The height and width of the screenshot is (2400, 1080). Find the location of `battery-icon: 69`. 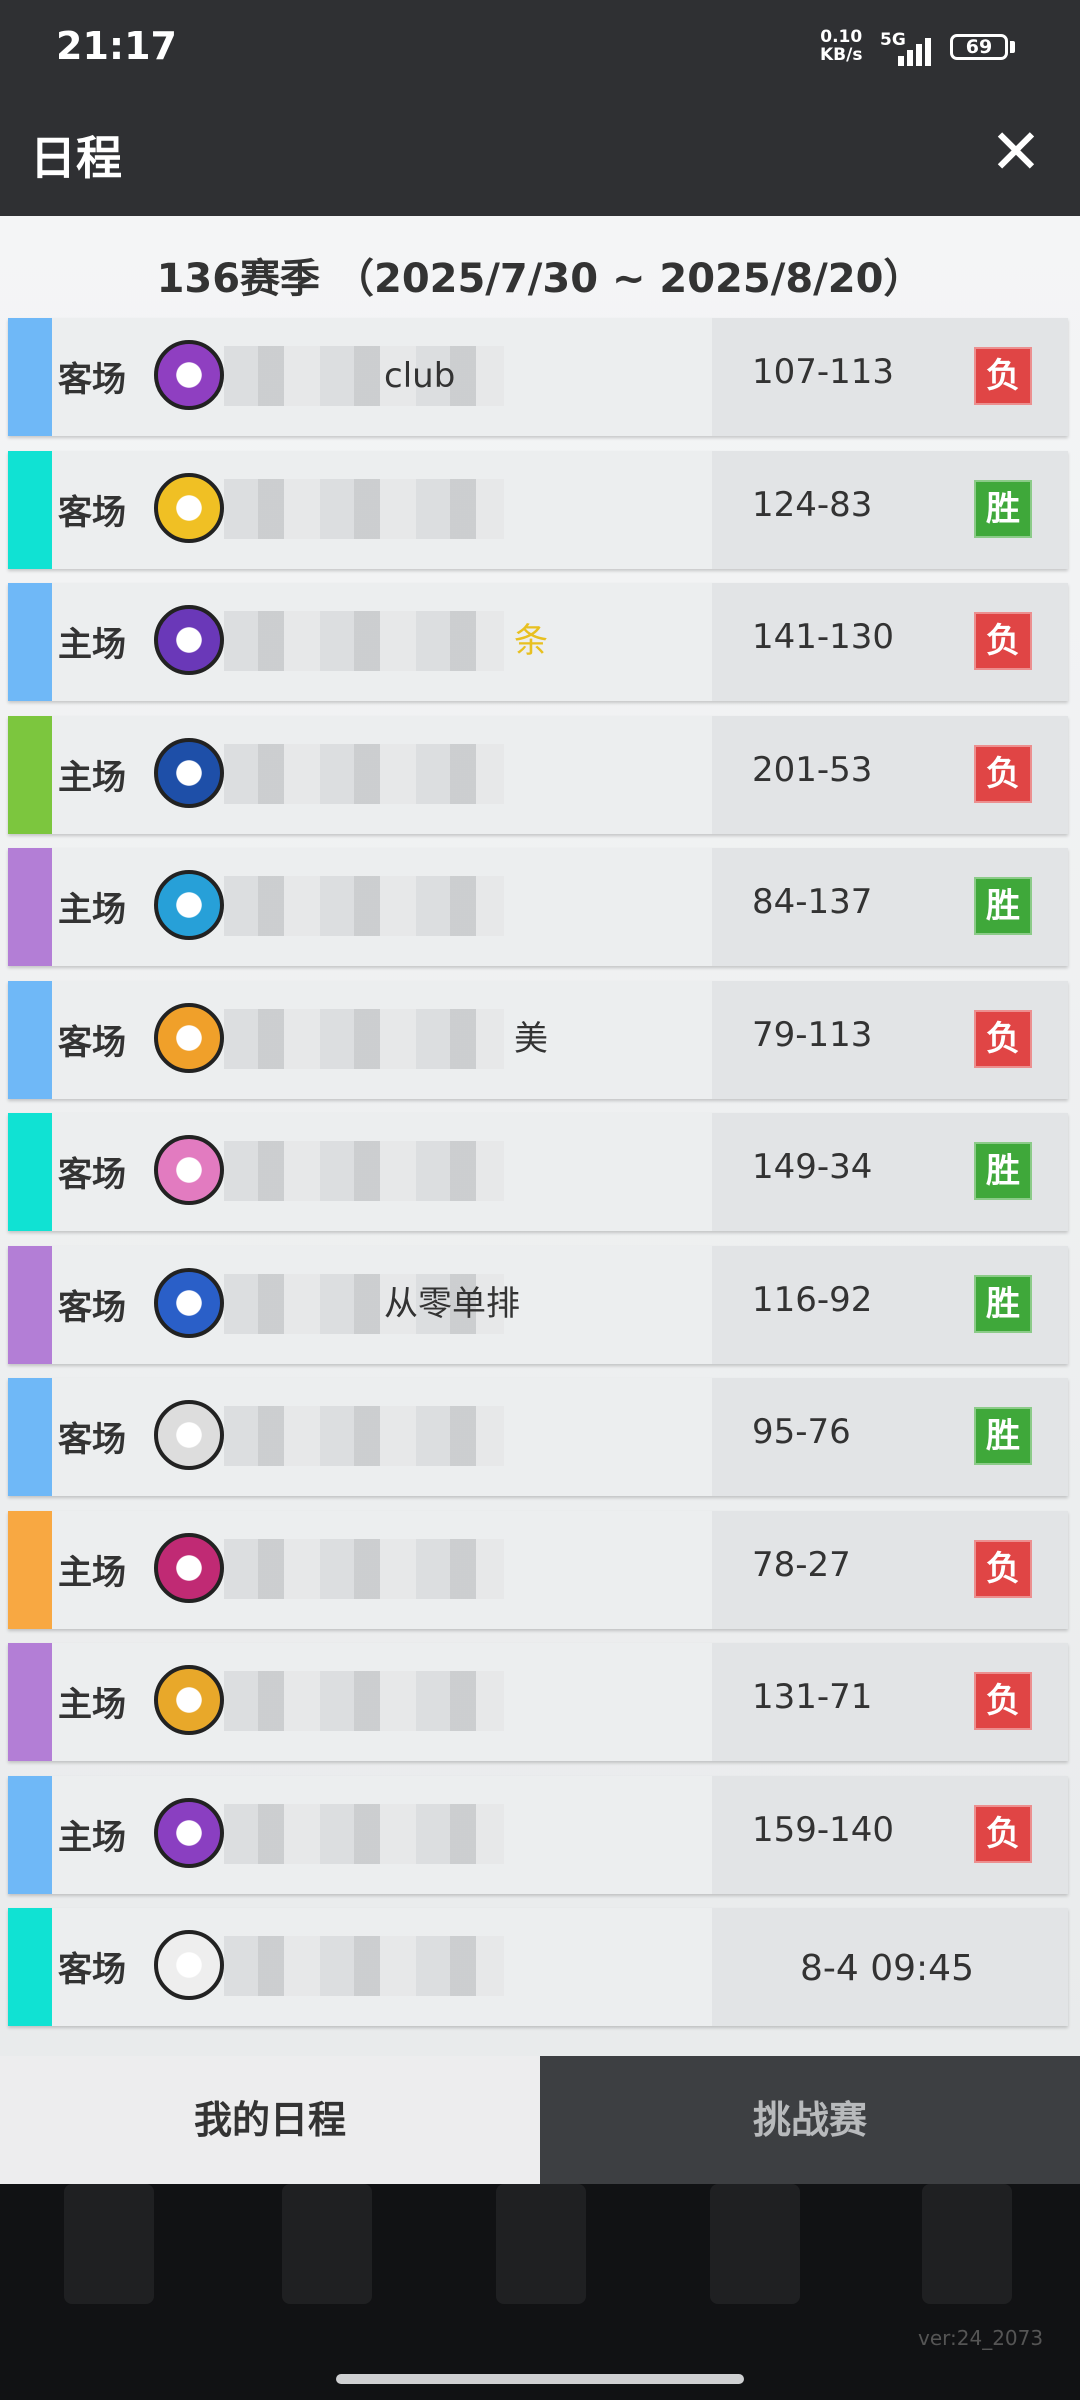

battery-icon: 69 is located at coordinates (979, 47).